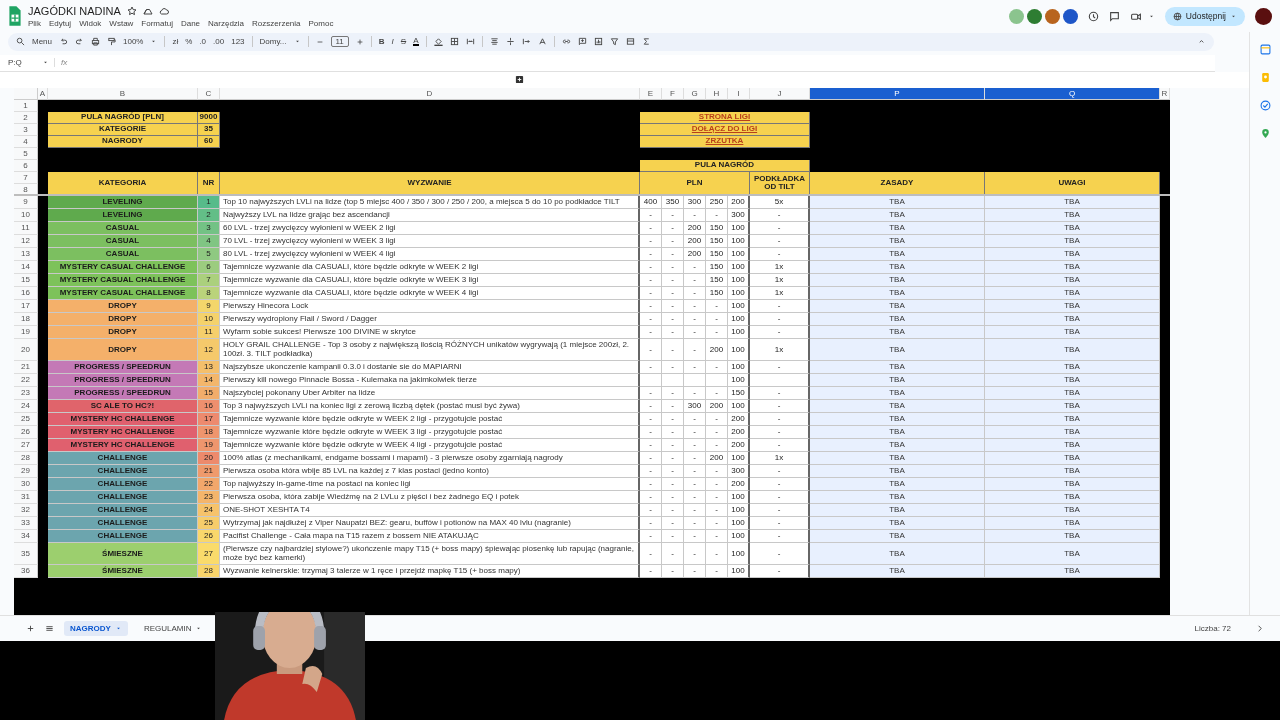  What do you see at coordinates (123, 553) in the screenshot?
I see `category-cell: ŚMIESZNE` at bounding box center [123, 553].